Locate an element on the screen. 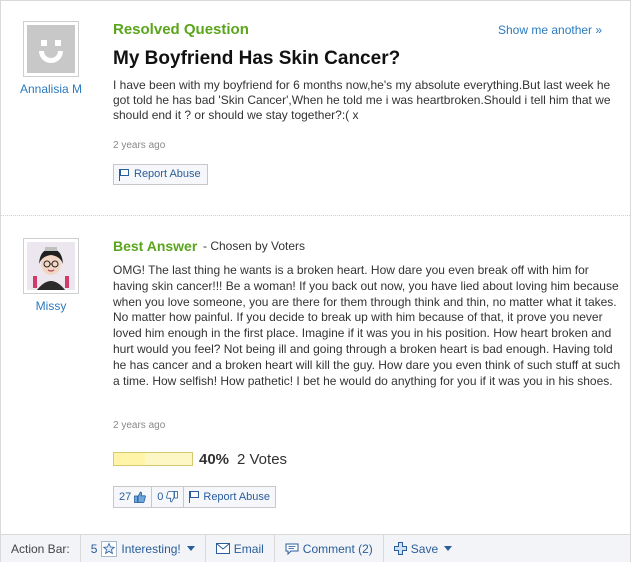  comment-label: Comment (2) is located at coordinates (337, 548).